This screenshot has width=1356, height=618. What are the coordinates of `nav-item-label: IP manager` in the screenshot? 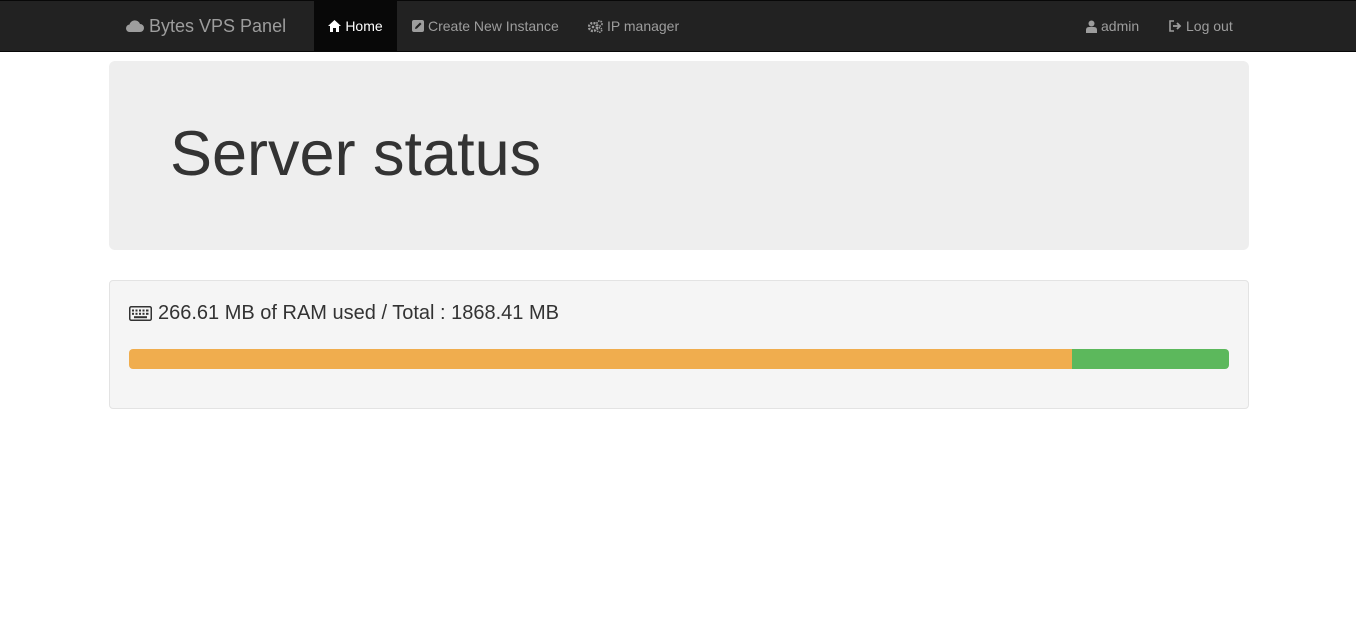 It's located at (643, 26).